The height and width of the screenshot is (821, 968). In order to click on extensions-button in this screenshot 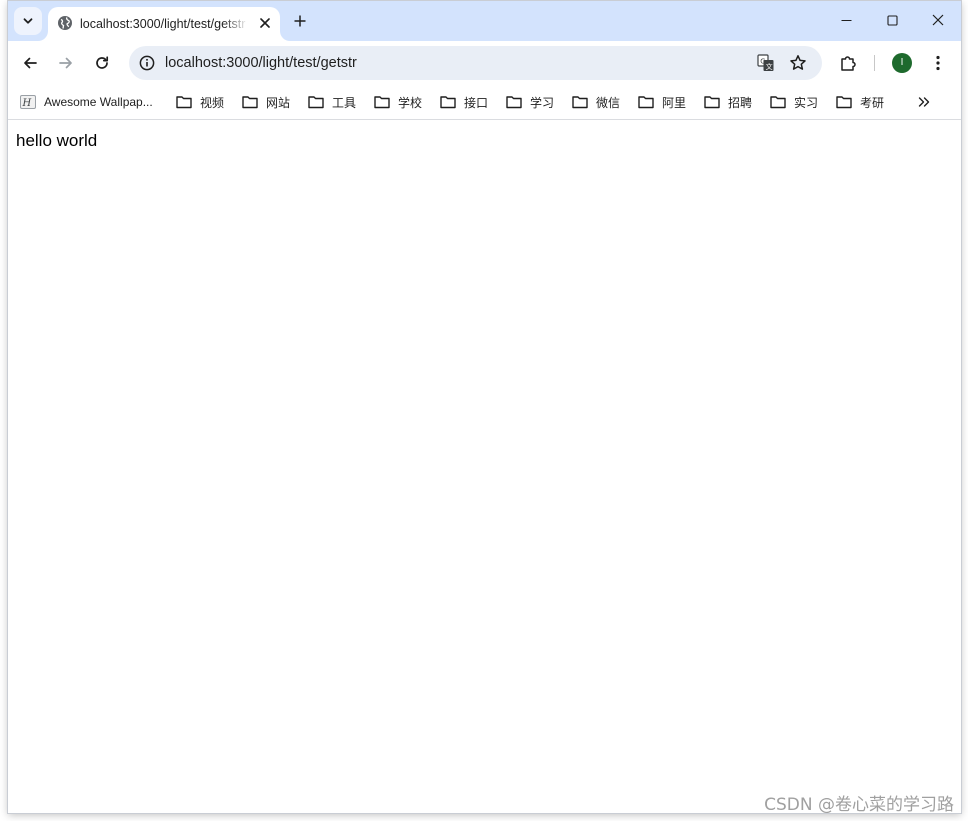, I will do `click(848, 63)`.